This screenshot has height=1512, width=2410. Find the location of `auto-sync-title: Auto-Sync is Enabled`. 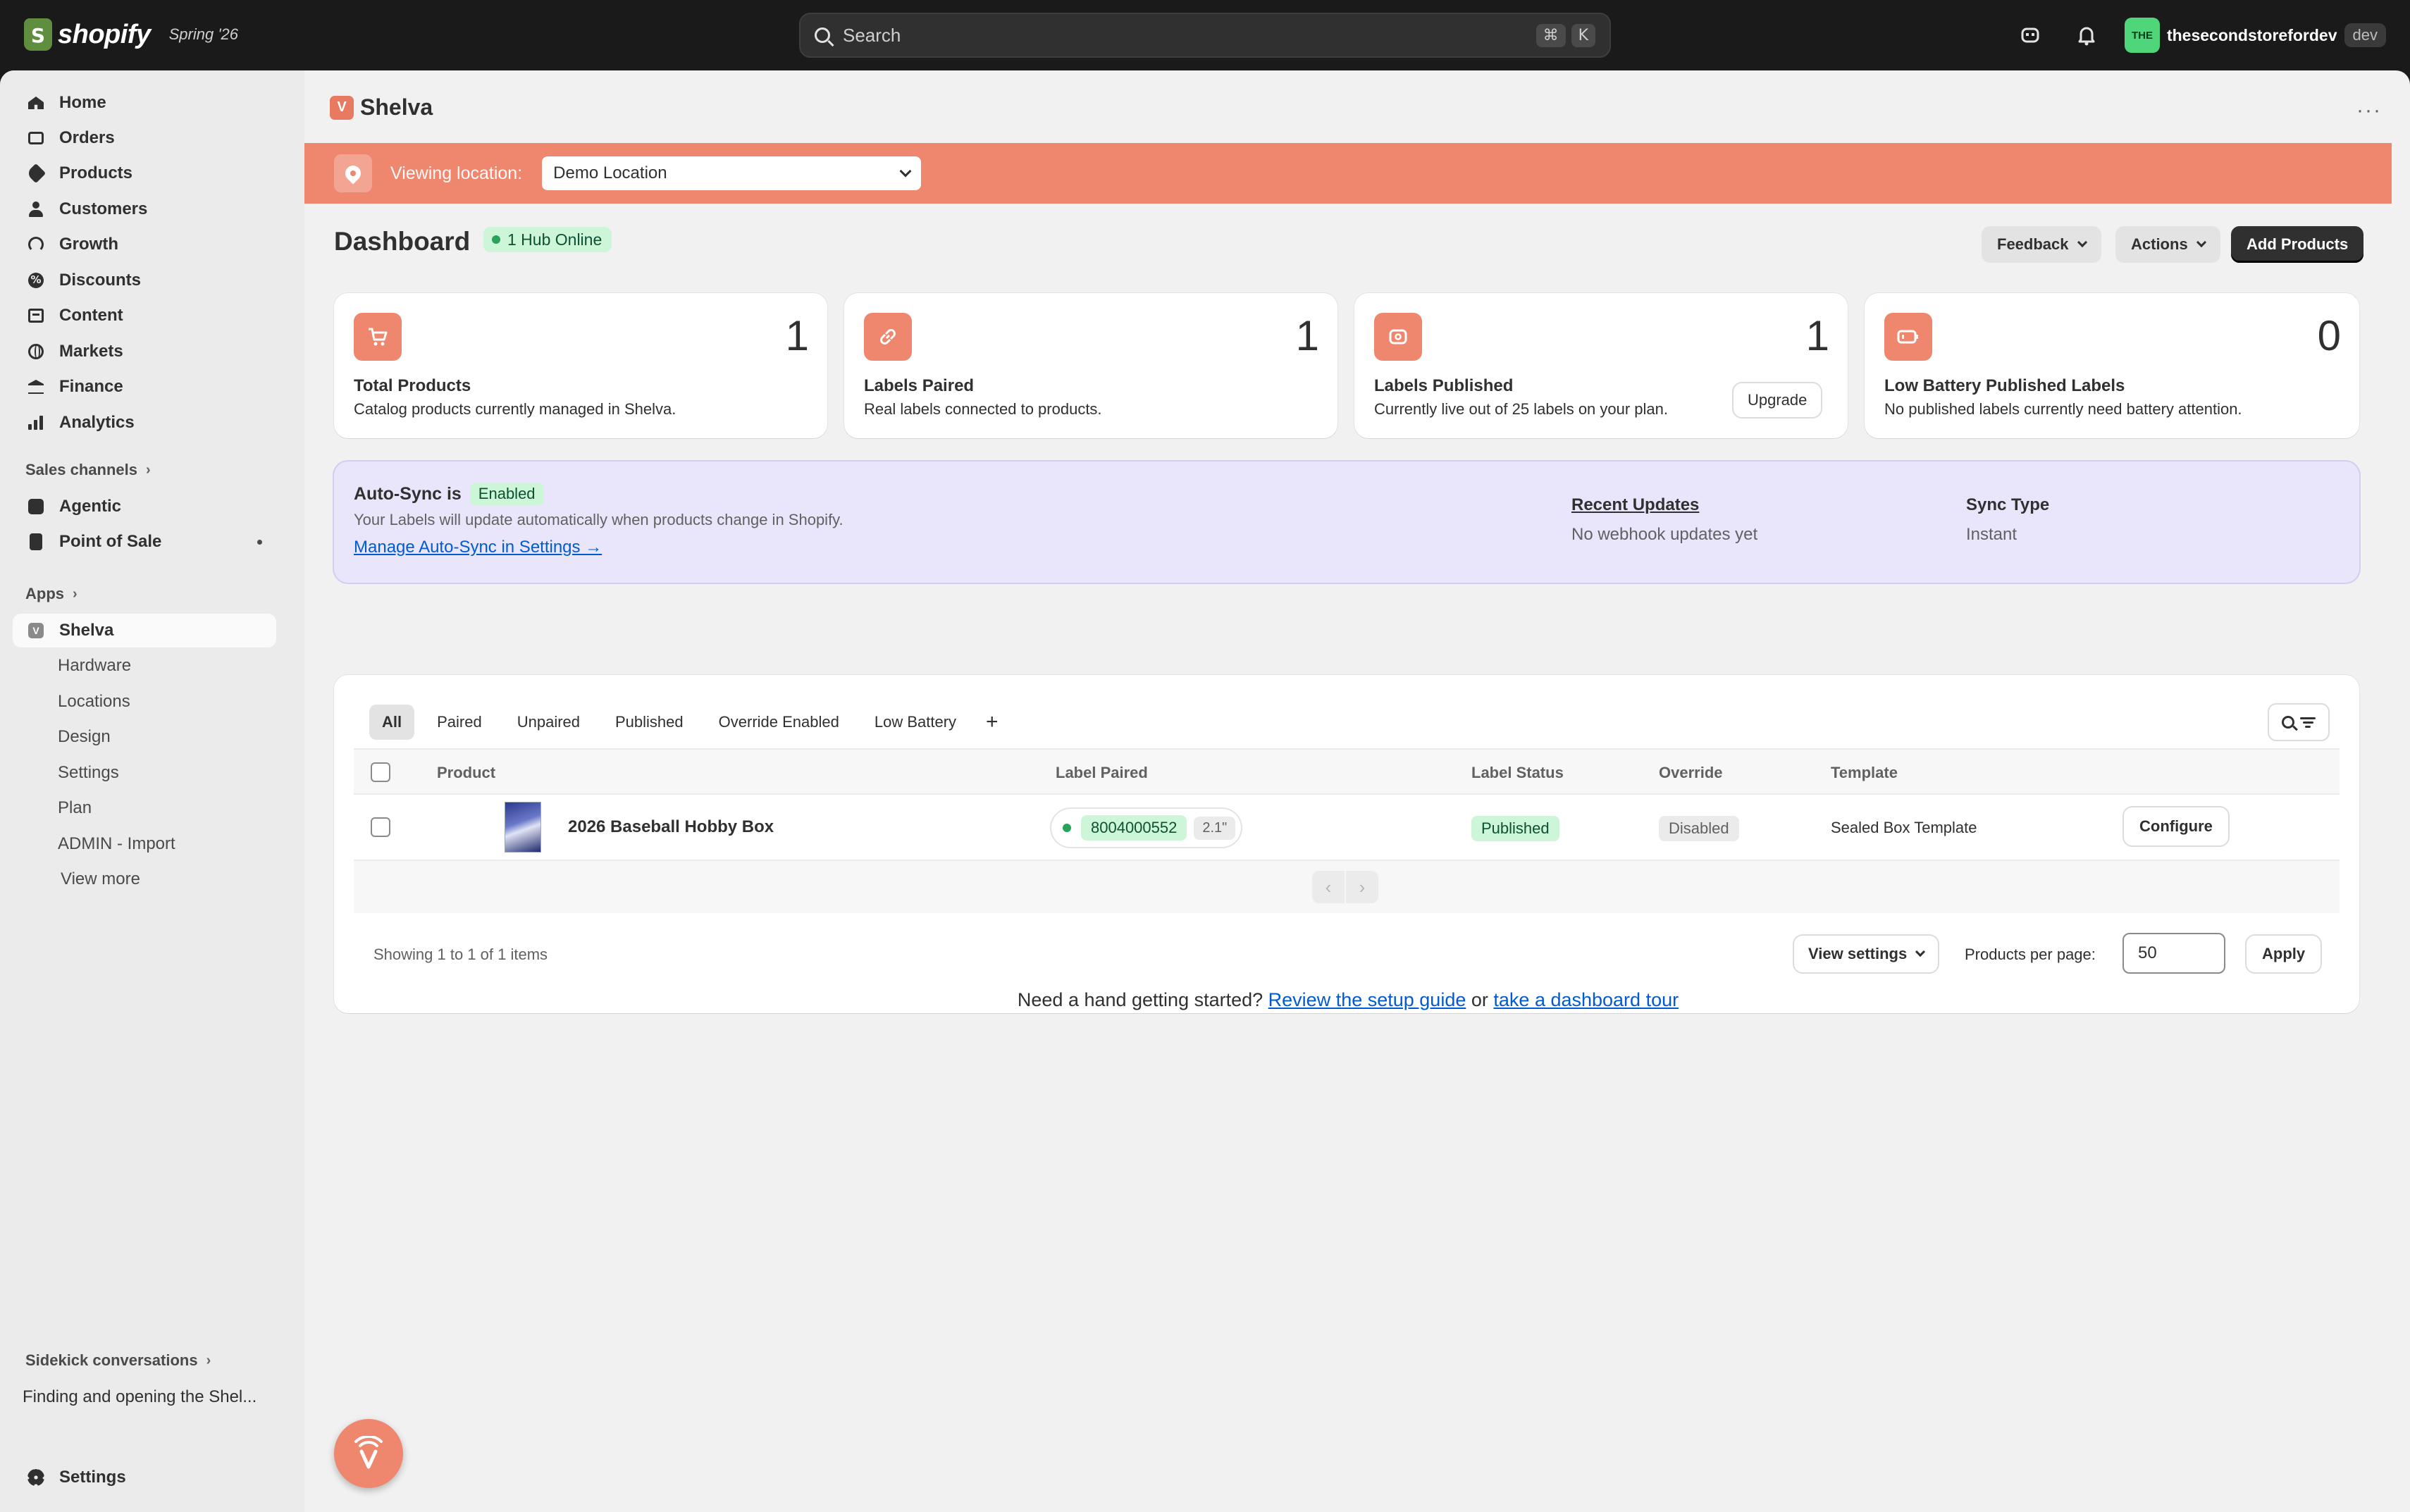

auto-sync-title: Auto-Sync is Enabled is located at coordinates (449, 494).